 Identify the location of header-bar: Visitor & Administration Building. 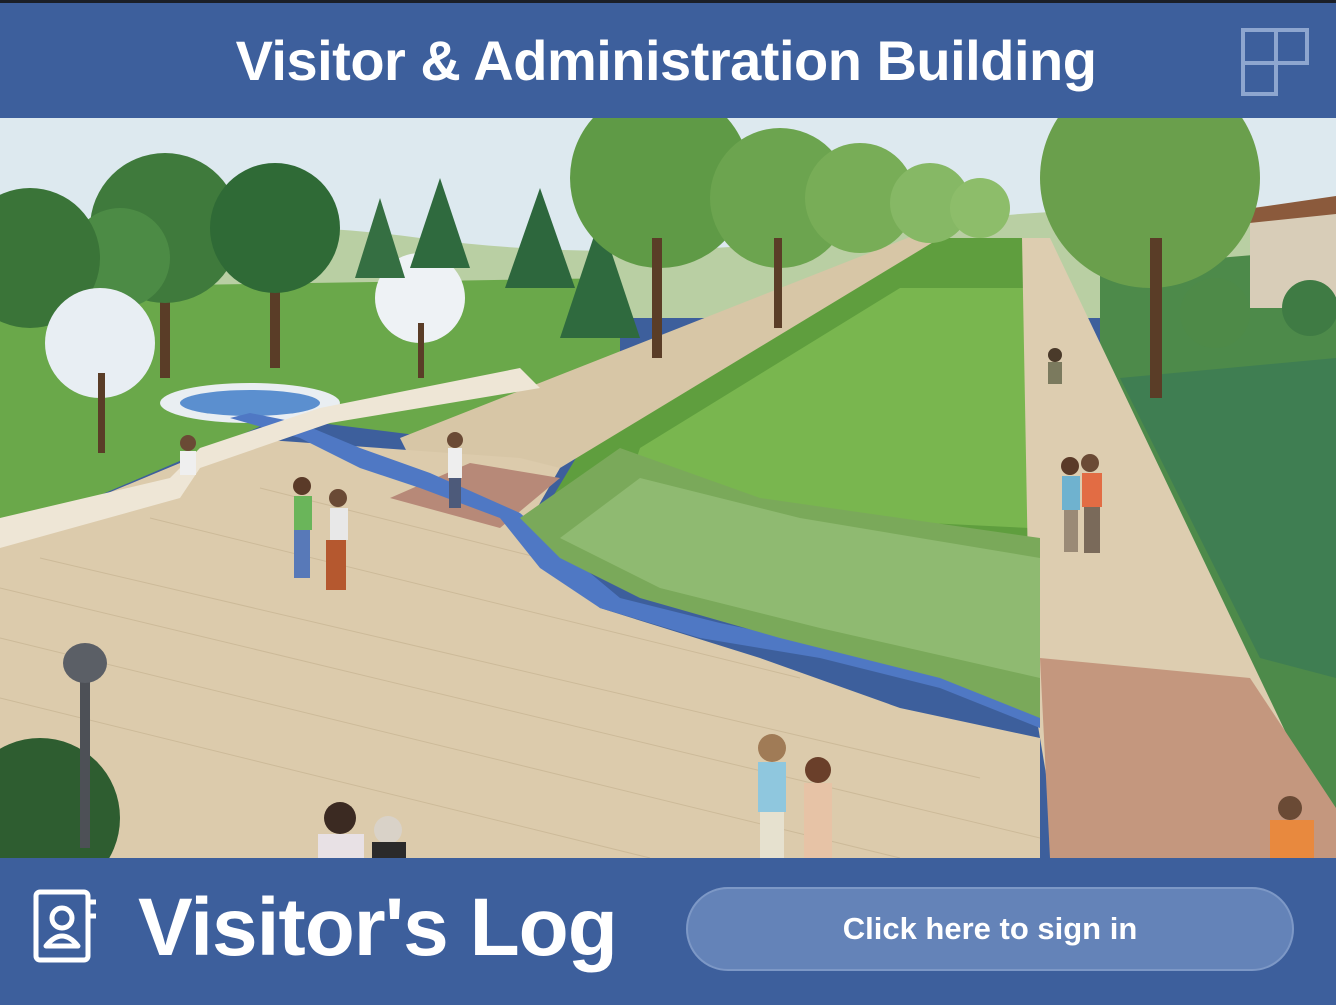
(668, 60).